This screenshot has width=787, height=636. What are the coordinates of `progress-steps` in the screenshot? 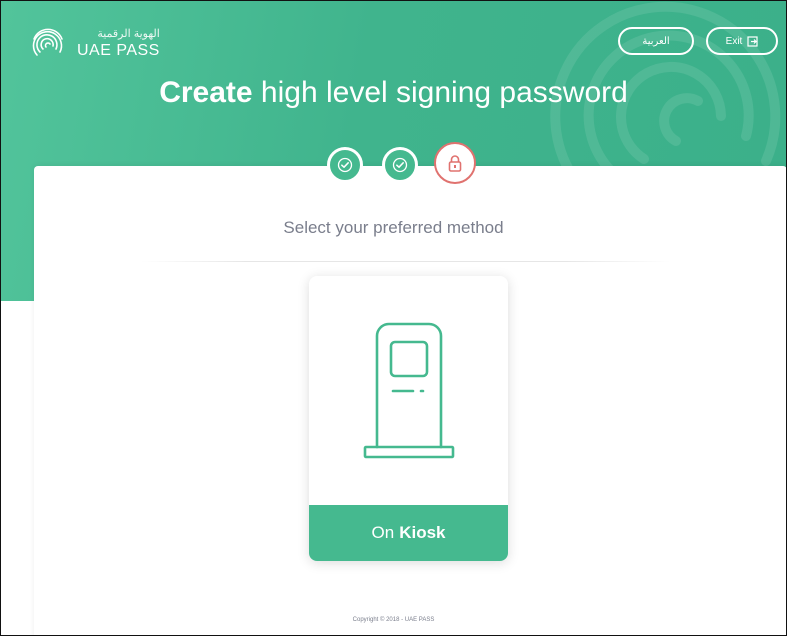 It's located at (393, 166).